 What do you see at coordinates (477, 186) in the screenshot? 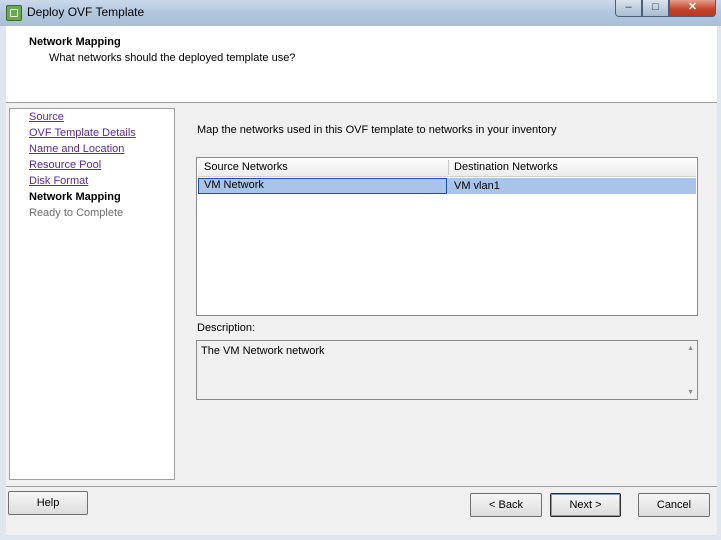
I see `destination-network-cell: VM vlan1` at bounding box center [477, 186].